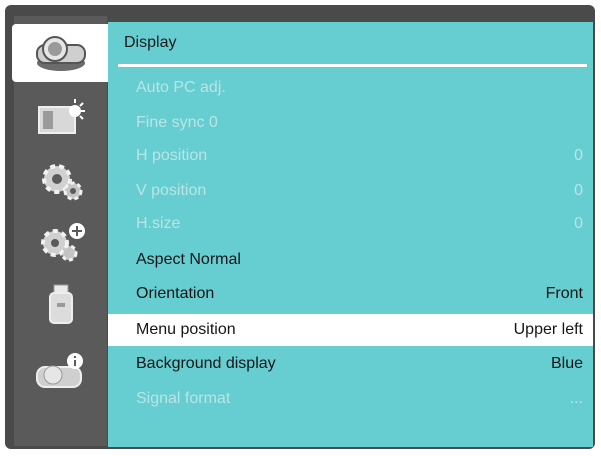 This screenshot has height=456, width=601. I want to click on menu-item-v-position: V position 0, so click(350, 191).